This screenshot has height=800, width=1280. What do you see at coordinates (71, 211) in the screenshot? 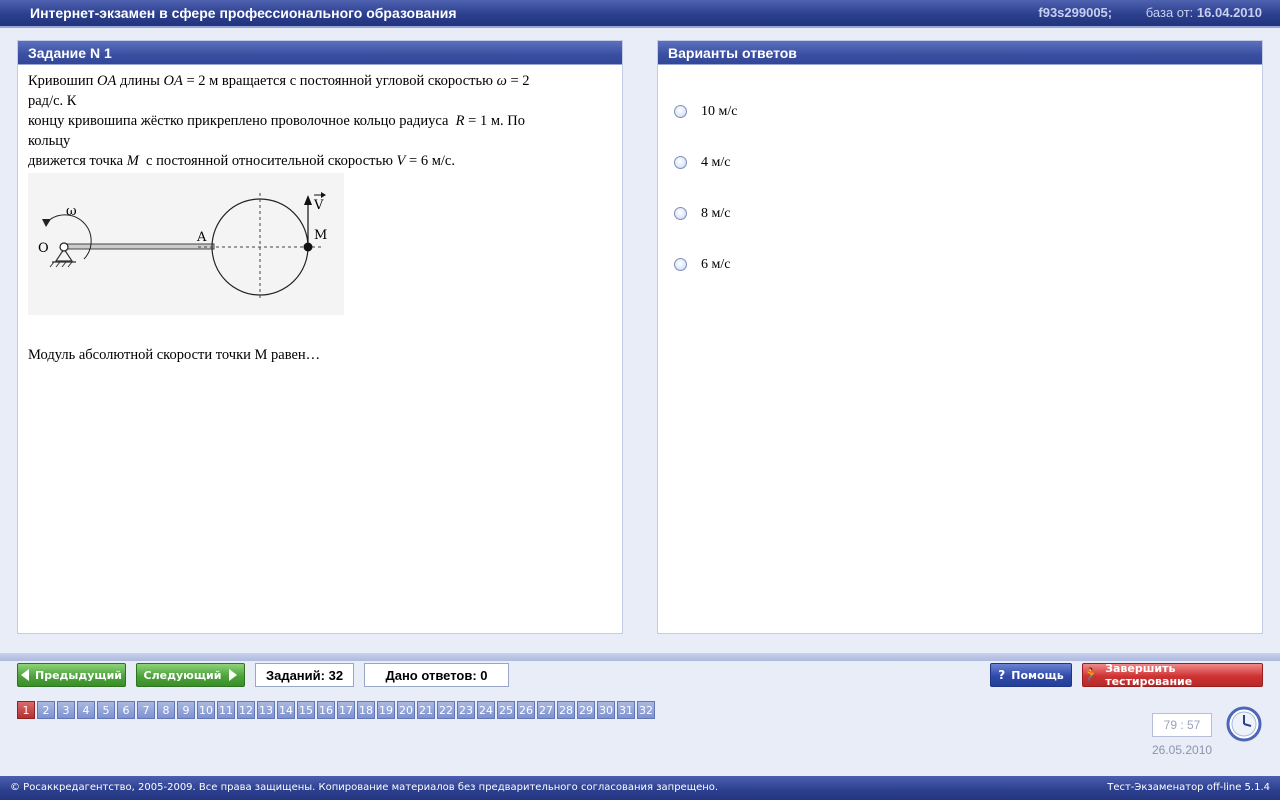
I see `omega-label: ω` at bounding box center [71, 211].